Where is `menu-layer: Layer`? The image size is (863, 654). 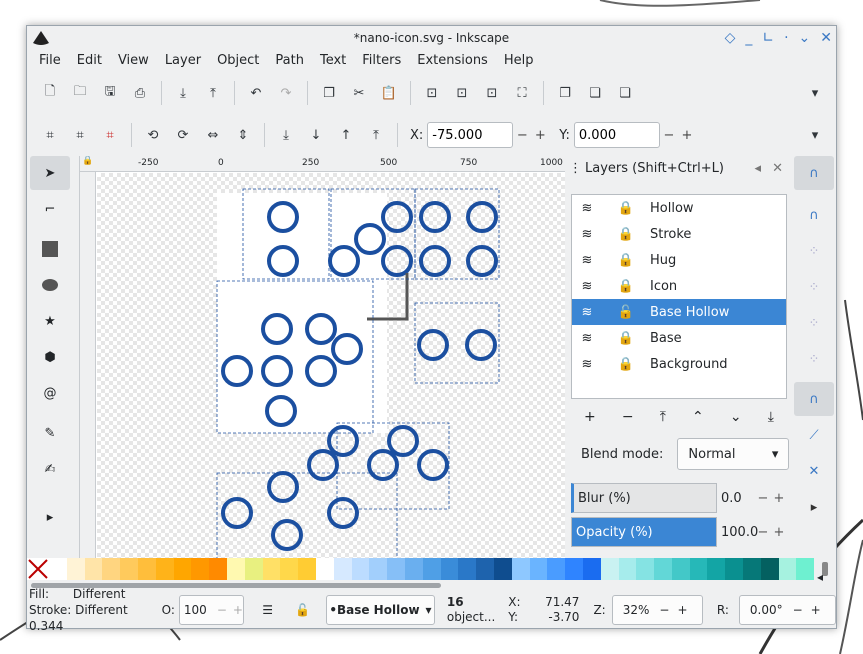 menu-layer: Layer is located at coordinates (183, 61).